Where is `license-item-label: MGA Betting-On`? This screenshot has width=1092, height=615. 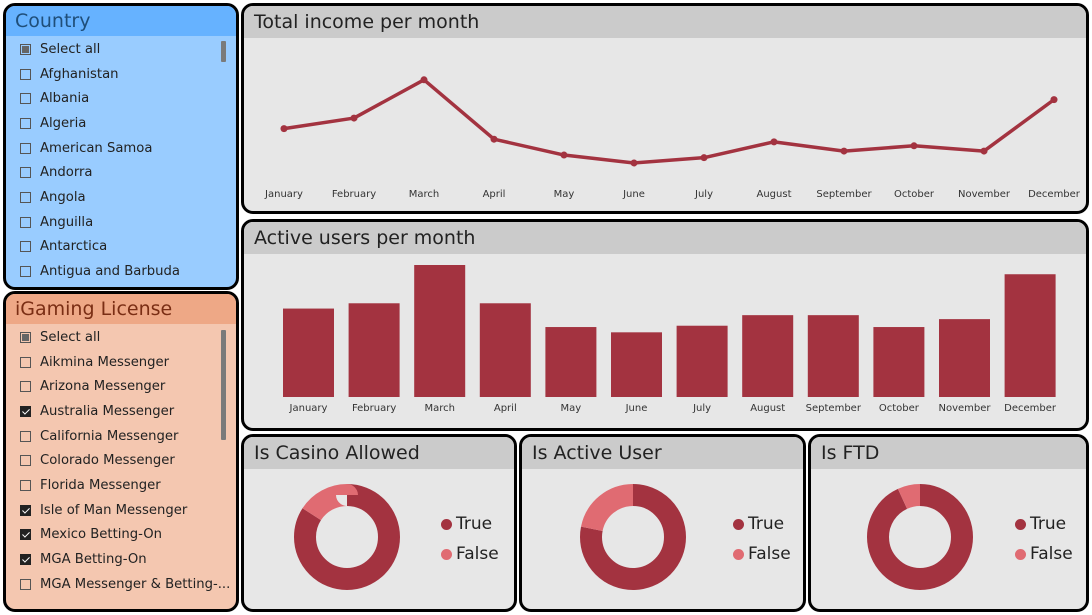 license-item-label: MGA Betting-On is located at coordinates (93, 560).